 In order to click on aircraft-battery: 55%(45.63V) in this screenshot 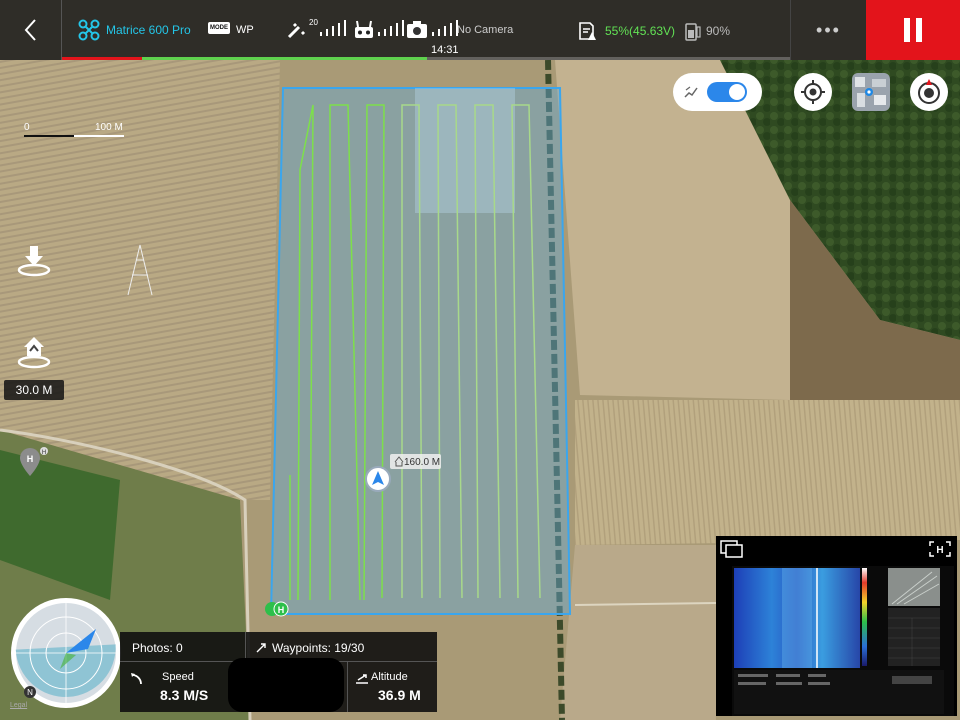, I will do `click(626, 31)`.